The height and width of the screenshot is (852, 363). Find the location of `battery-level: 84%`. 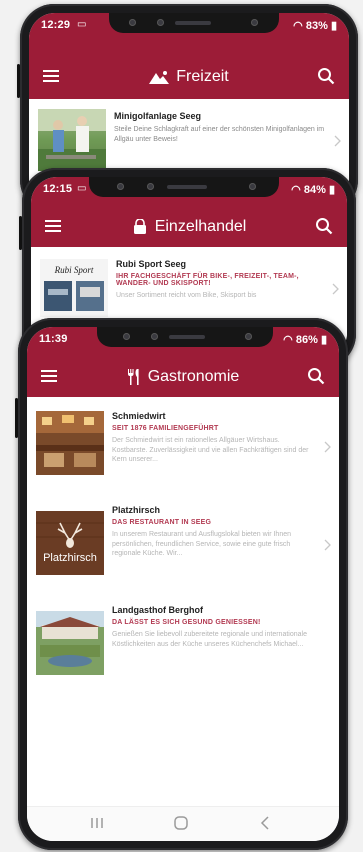

battery-level: 84% is located at coordinates (314, 190).